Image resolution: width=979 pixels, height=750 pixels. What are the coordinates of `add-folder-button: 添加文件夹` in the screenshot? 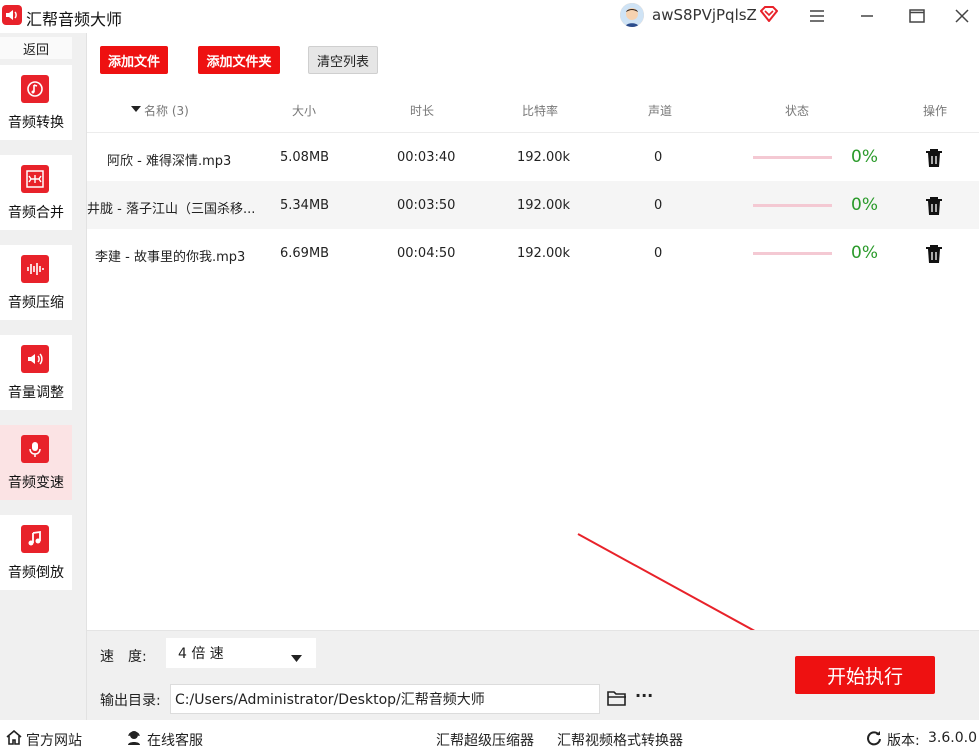 It's located at (239, 60).